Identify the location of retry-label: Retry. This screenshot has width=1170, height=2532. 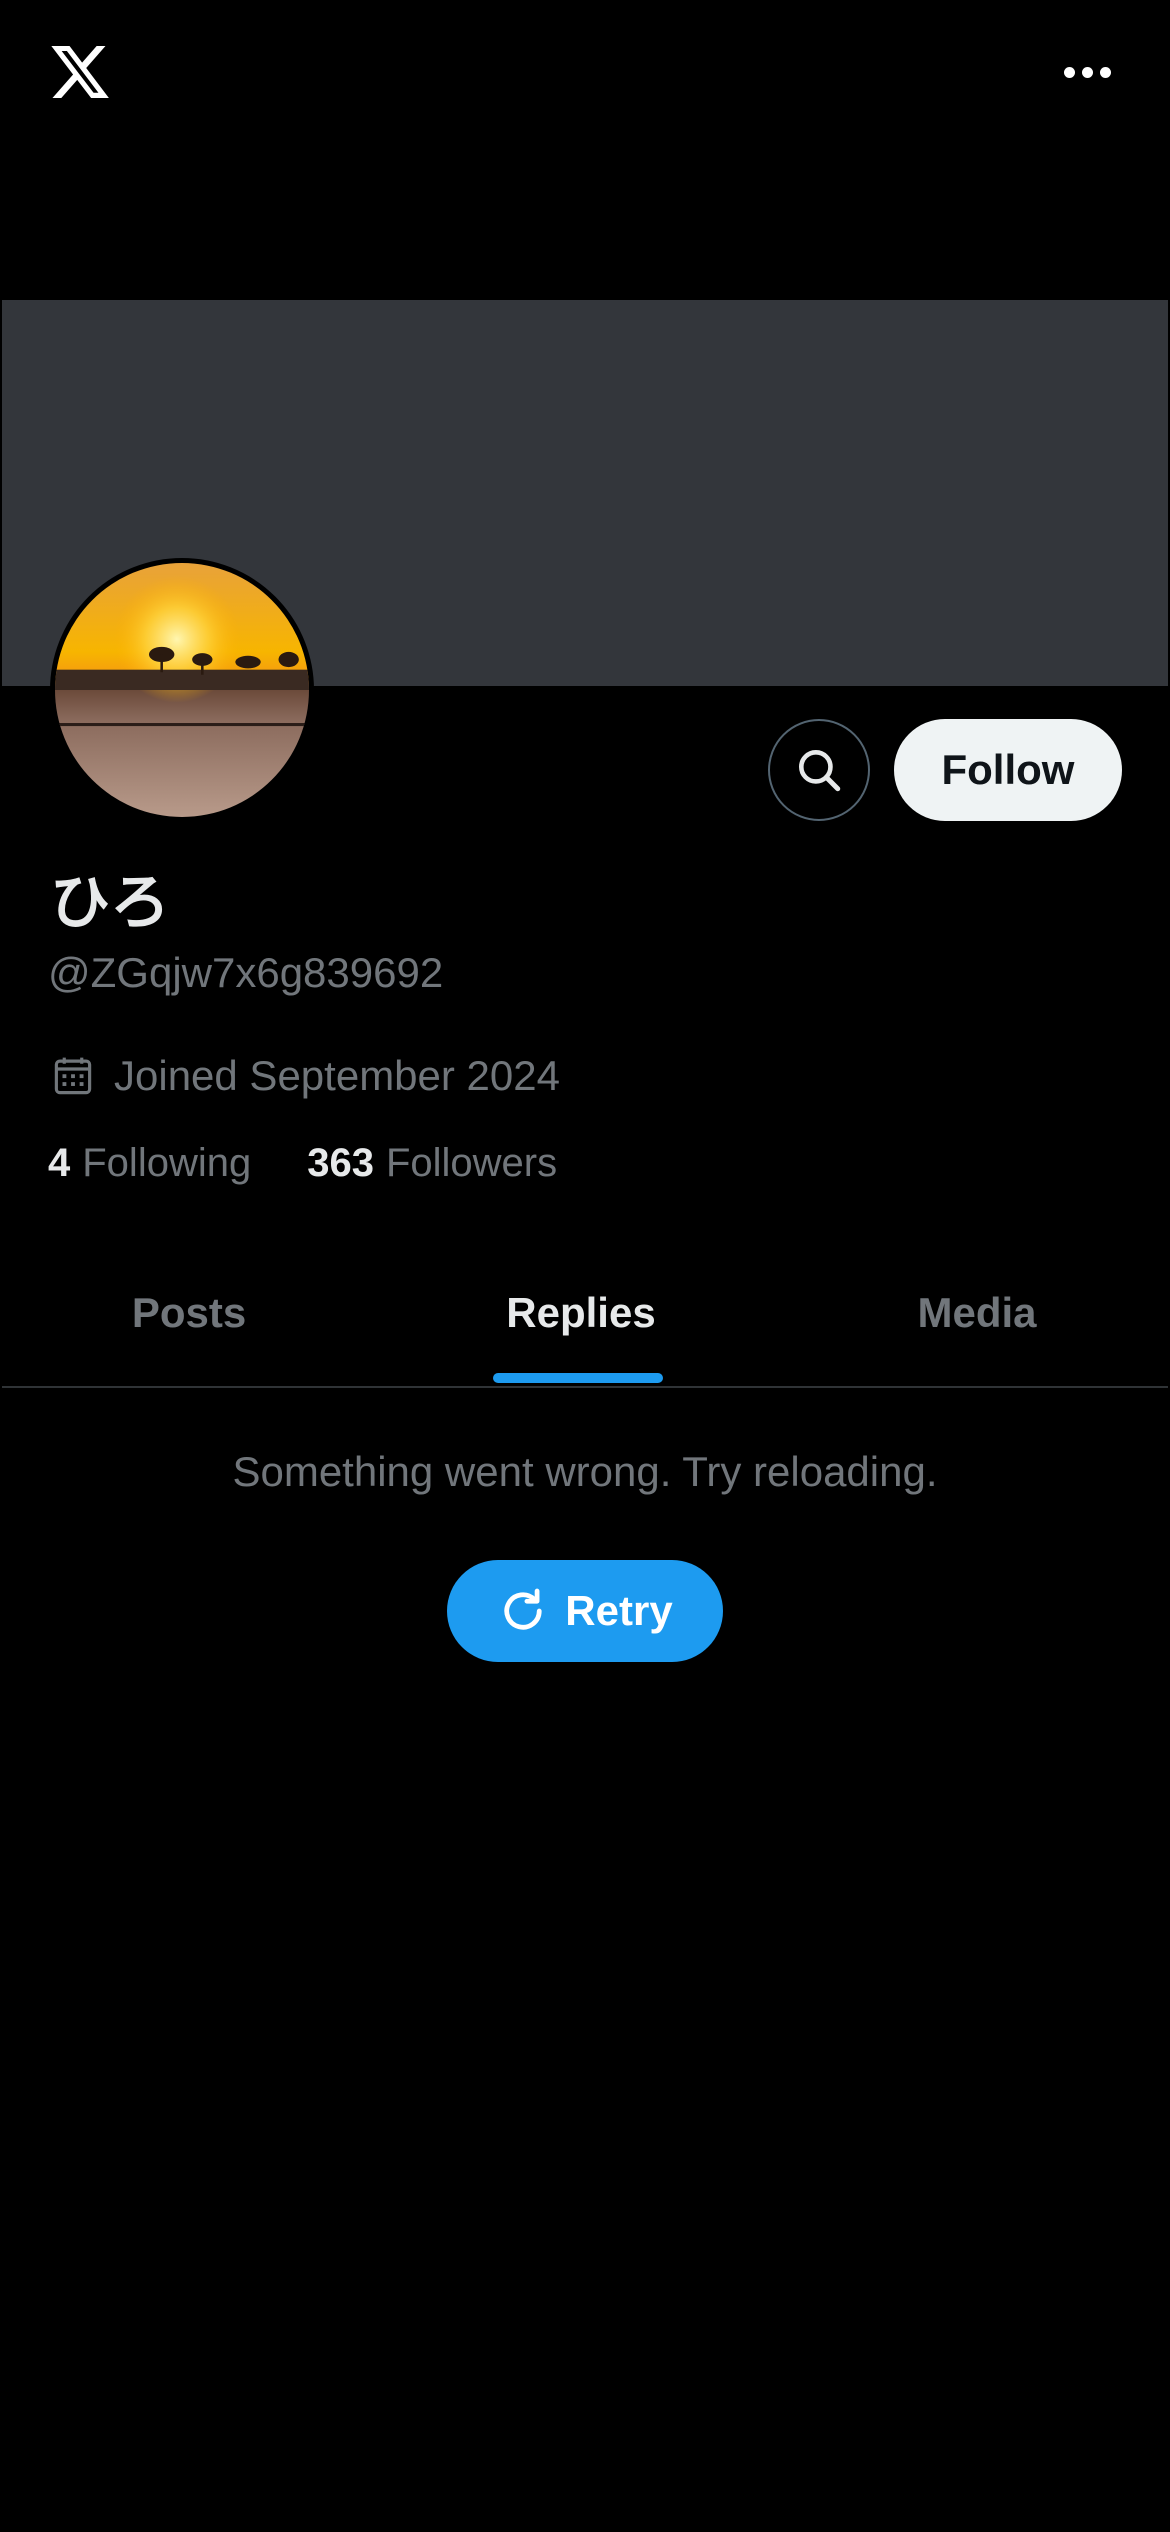
(619, 1610).